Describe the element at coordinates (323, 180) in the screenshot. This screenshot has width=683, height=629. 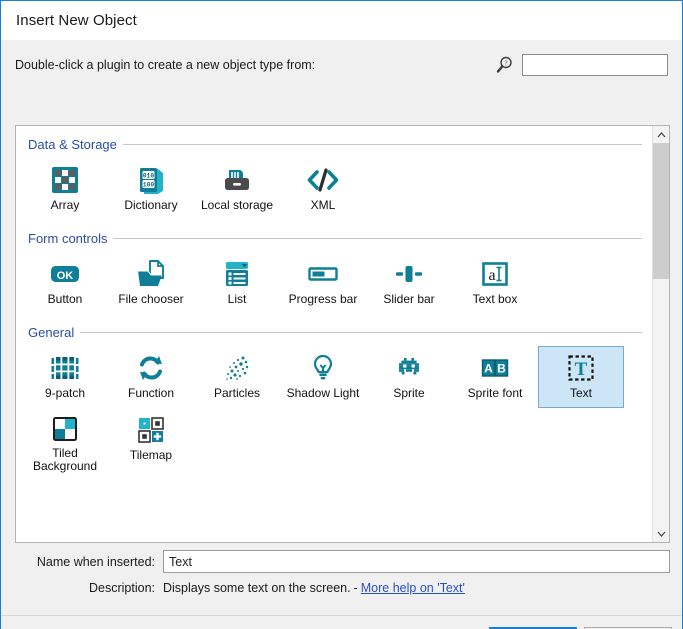
I see `code-brackets-icon` at that location.